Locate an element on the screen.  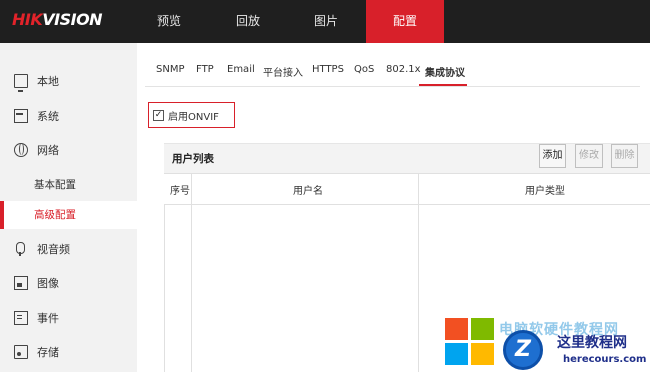
watermark-badge-letter: Z is located at coordinates (523, 349).